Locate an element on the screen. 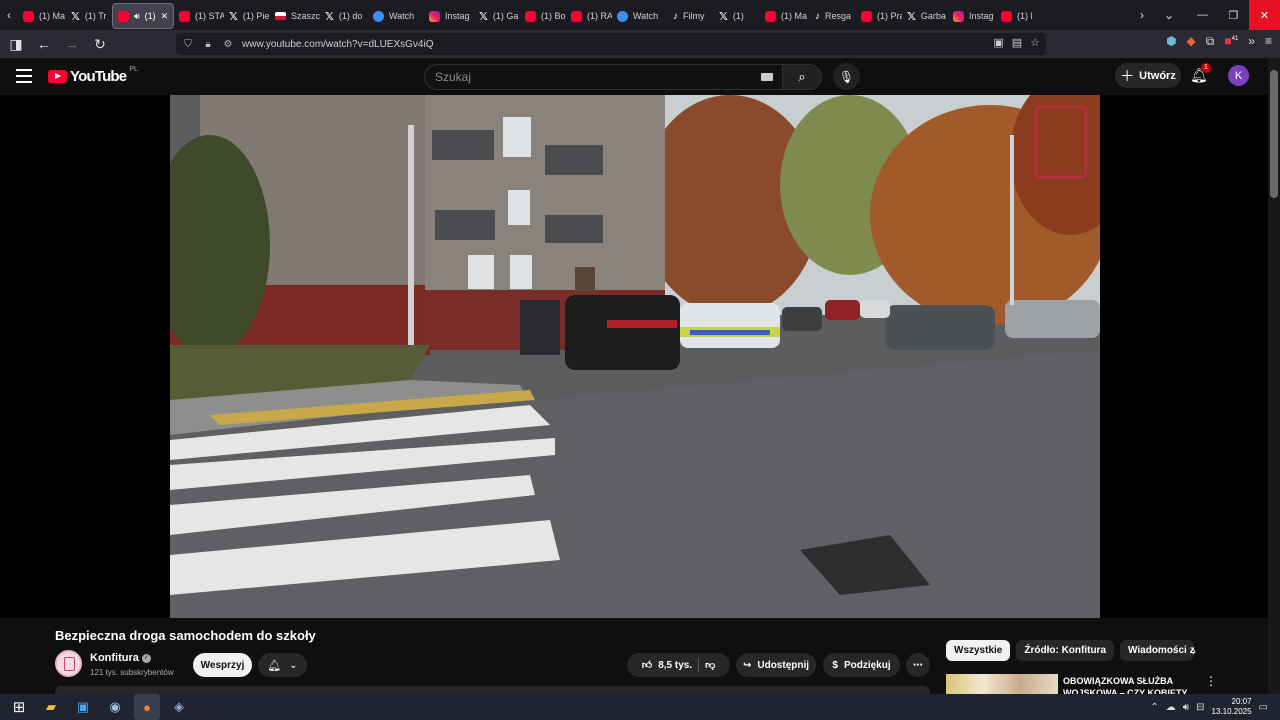 The image size is (1280, 720). browser-tab: 𝕏 (1) Tr is located at coordinates (89, 16).